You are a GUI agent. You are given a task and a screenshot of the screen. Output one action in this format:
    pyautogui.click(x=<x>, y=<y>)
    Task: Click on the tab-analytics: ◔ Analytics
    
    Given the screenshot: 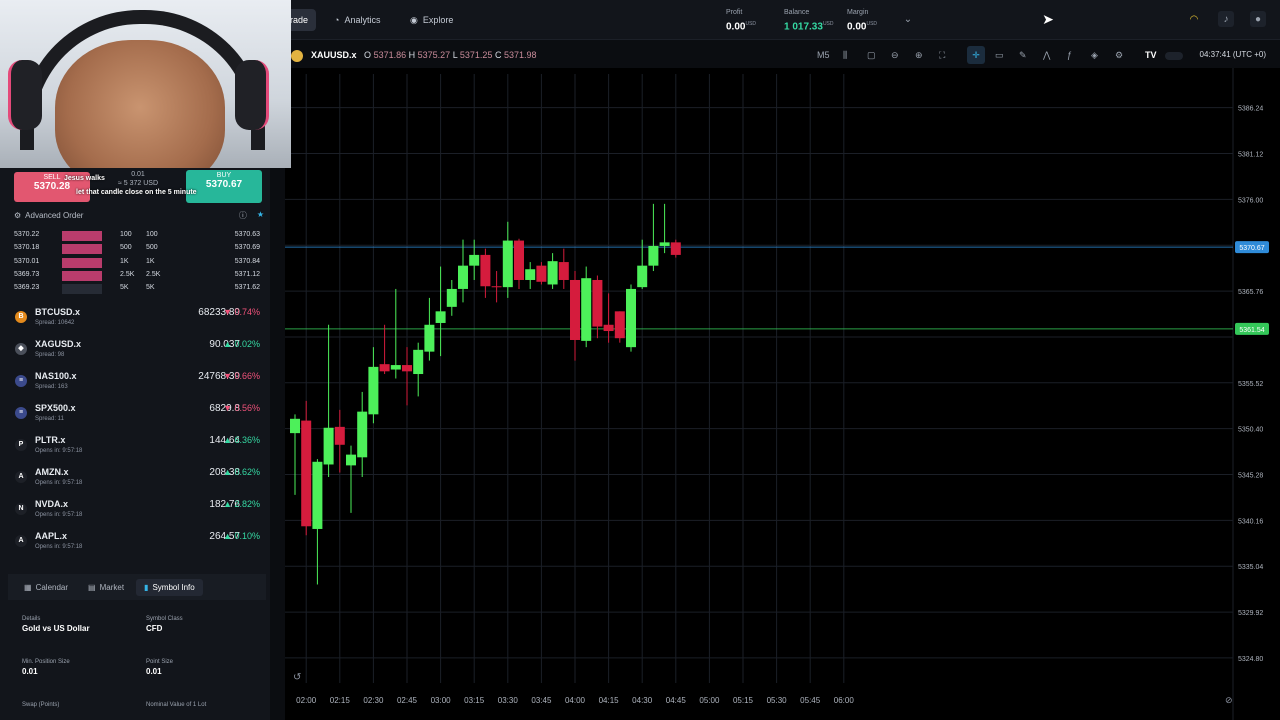 What is the action you would take?
    pyautogui.click(x=357, y=20)
    